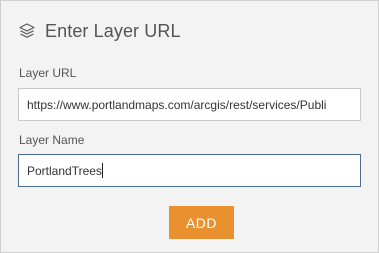  I want to click on panel-header: Enter Layer URL, so click(99, 31).